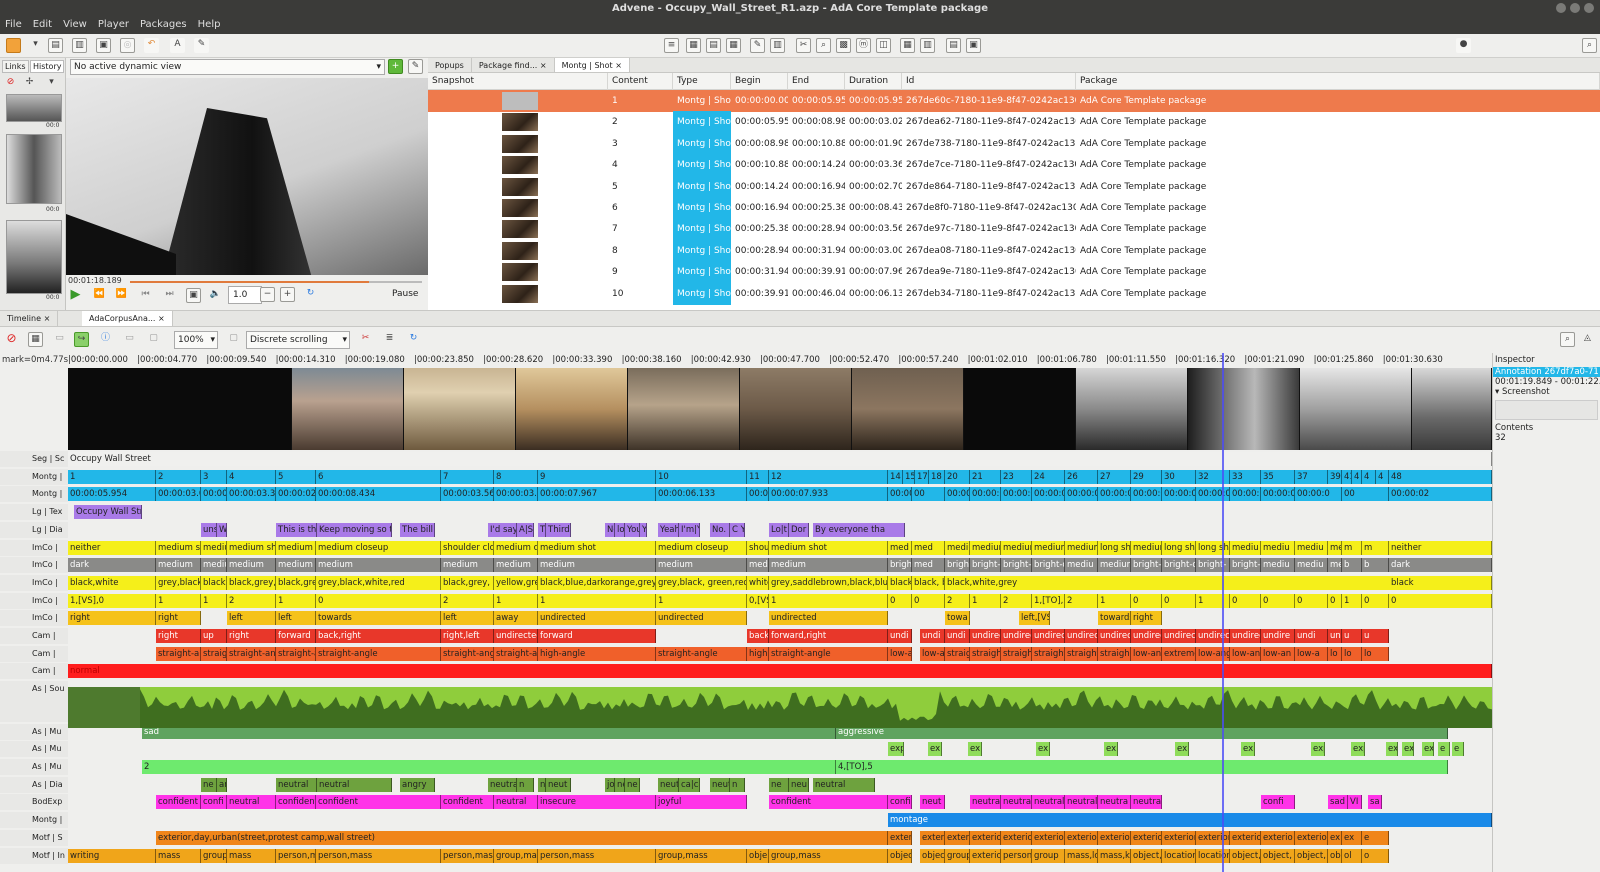 Image resolution: width=1600 pixels, height=872 pixels. Describe the element at coordinates (779, 529) in the screenshot. I see `annotation: Lo|t` at that location.